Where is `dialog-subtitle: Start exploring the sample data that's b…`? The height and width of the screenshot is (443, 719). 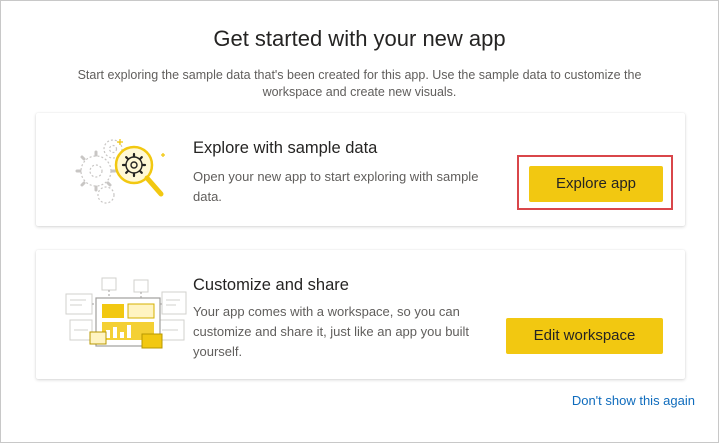 dialog-subtitle: Start exploring the sample data that's b… is located at coordinates (359, 83).